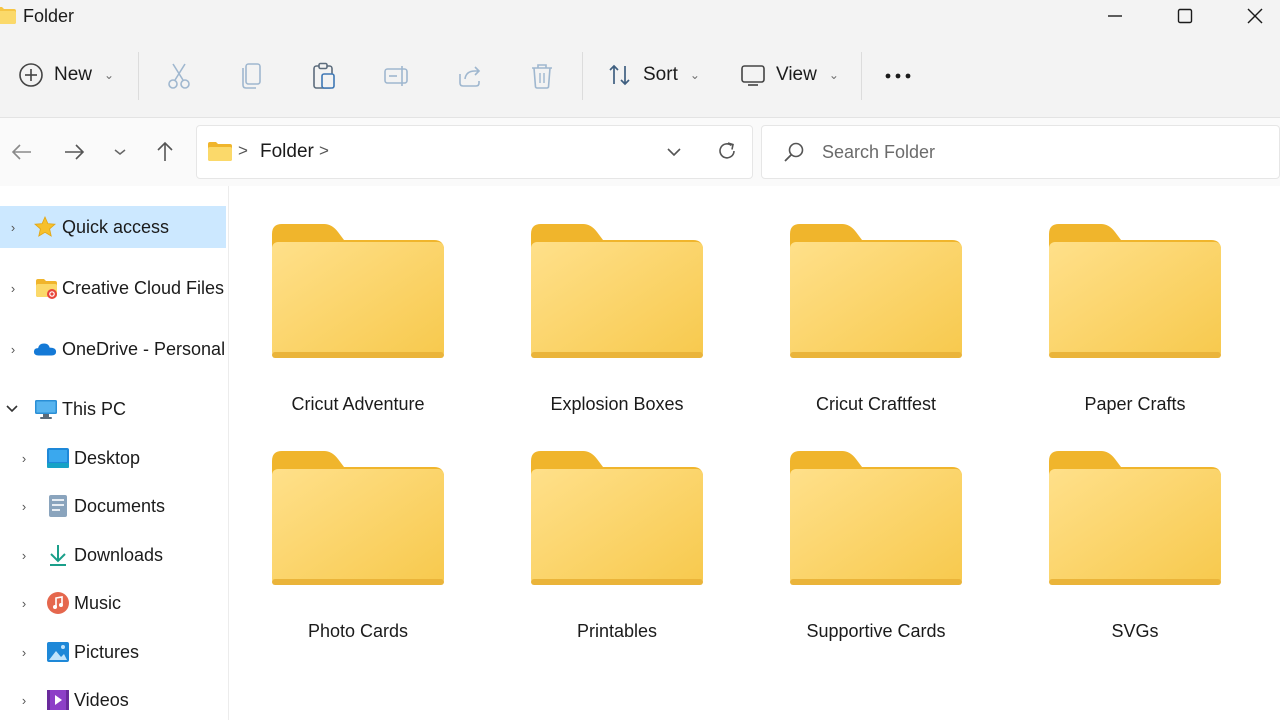 The height and width of the screenshot is (720, 1280). Describe the element at coordinates (287, 152) in the screenshot. I see `breadcrumb-folder: Folder` at that location.